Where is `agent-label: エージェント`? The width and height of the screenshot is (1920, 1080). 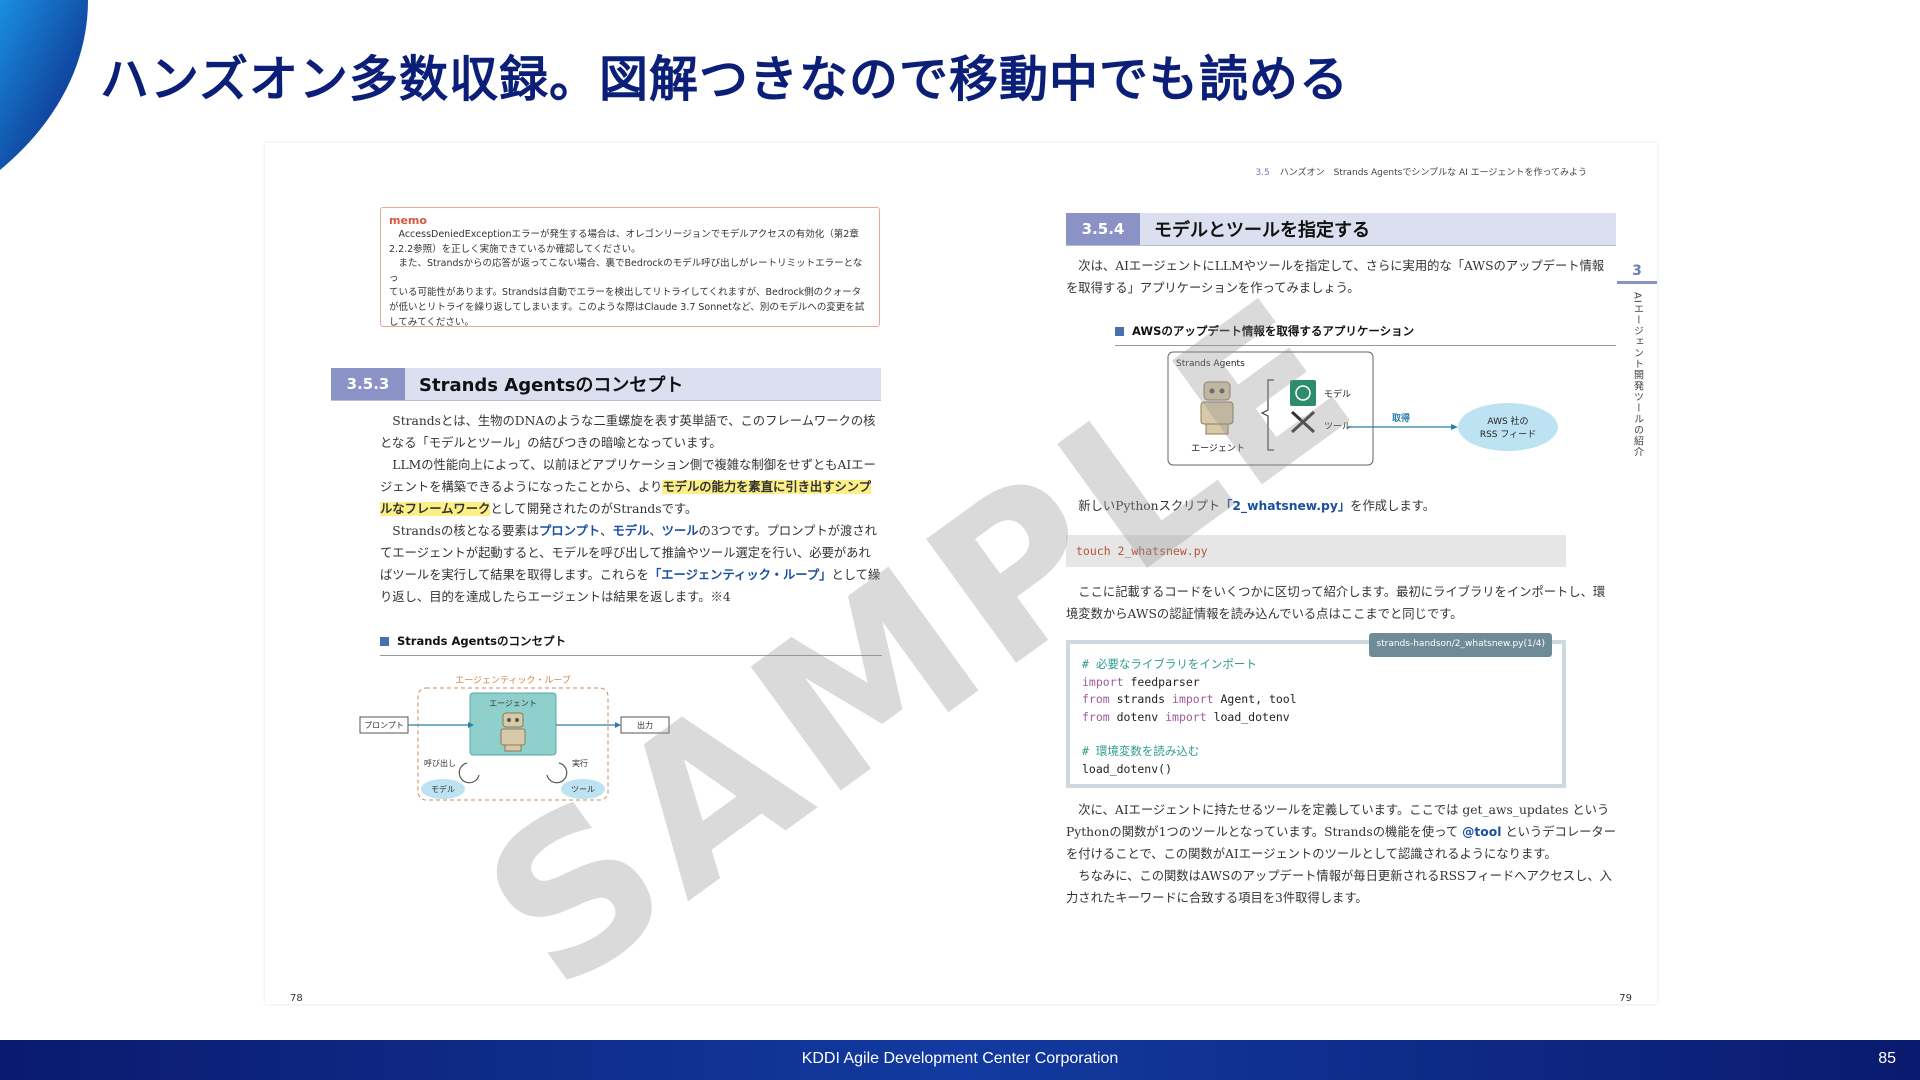 agent-label: エージェント is located at coordinates (513, 703).